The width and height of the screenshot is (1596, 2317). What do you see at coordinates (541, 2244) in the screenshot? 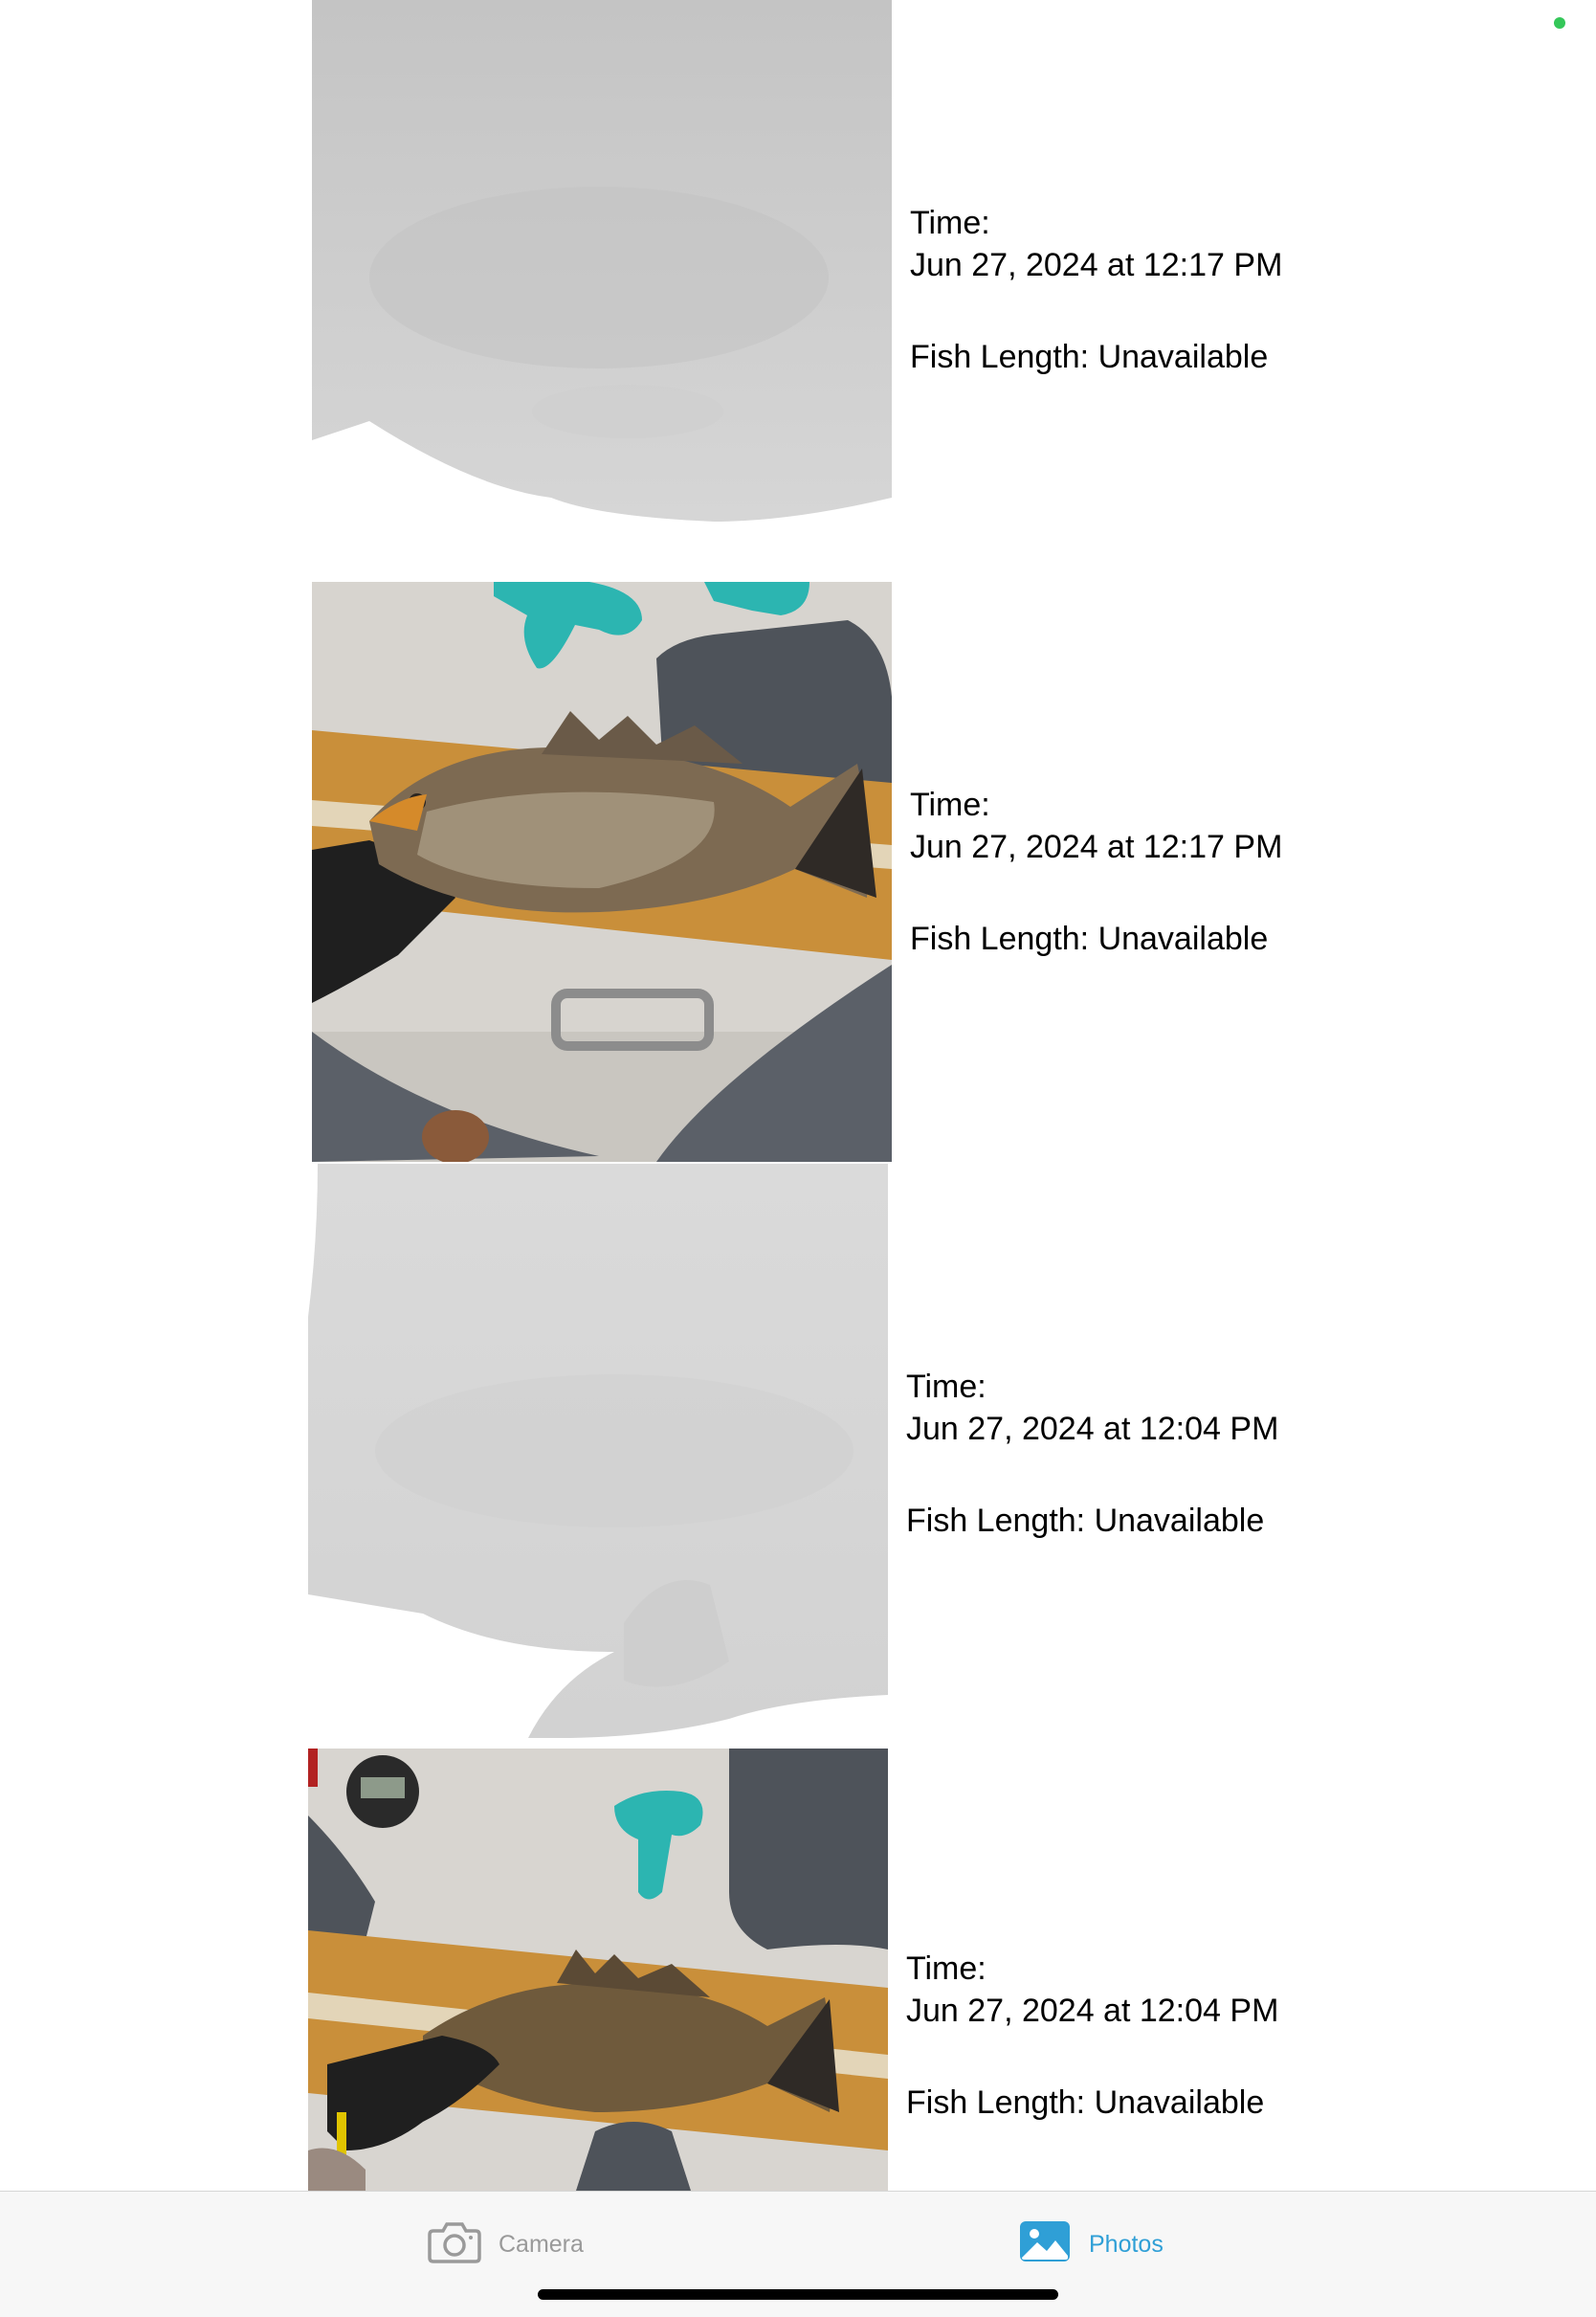
I see `tab-camera-label: Camera` at bounding box center [541, 2244].